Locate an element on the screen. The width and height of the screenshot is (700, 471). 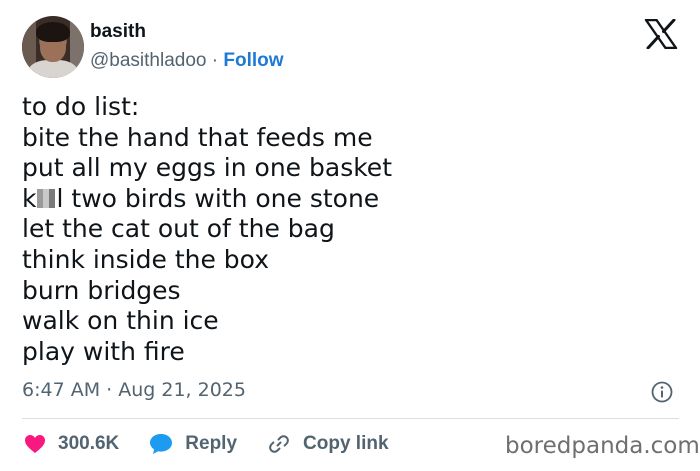
text-line-censored: kl two birds with one stone is located at coordinates (207, 199).